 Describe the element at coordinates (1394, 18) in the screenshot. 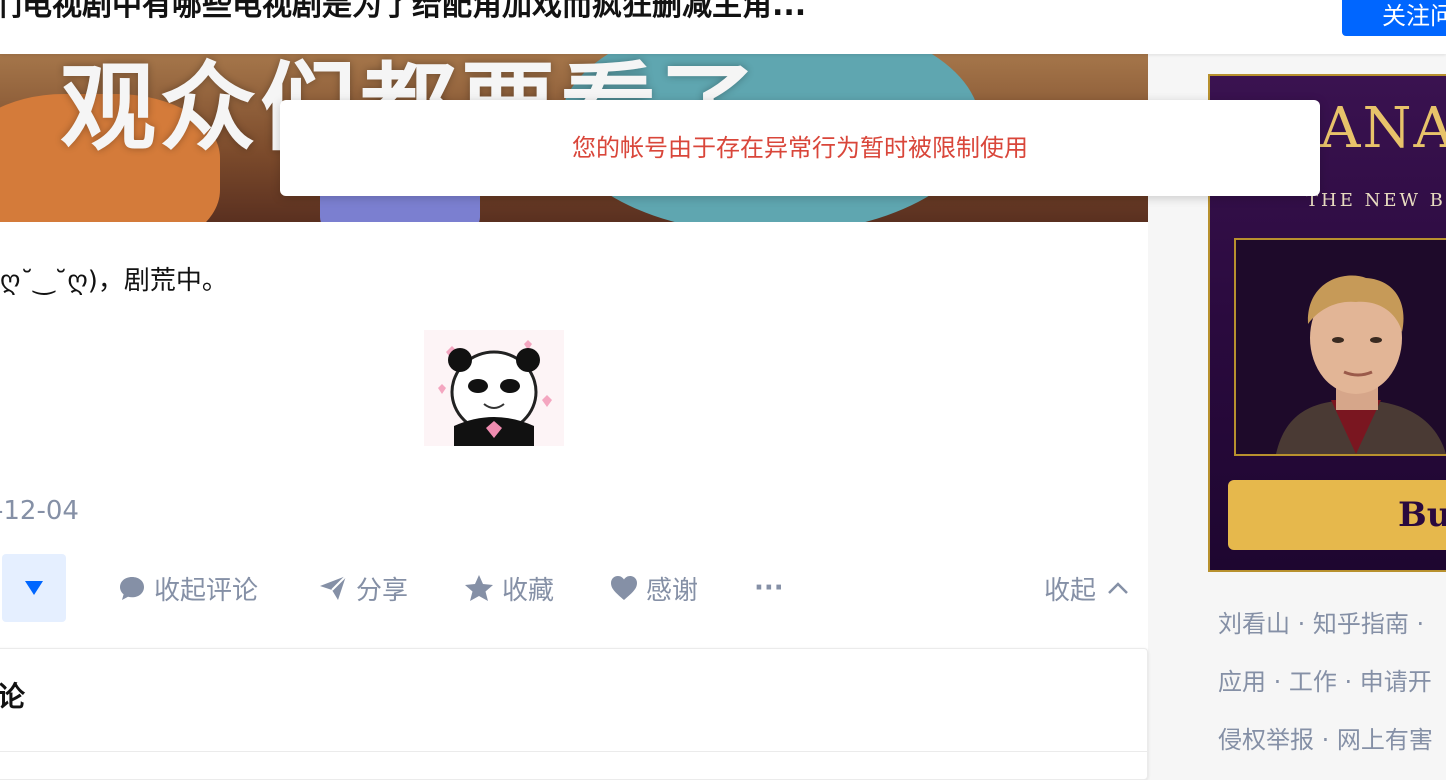

I see `follow-question-button: 关注问` at that location.